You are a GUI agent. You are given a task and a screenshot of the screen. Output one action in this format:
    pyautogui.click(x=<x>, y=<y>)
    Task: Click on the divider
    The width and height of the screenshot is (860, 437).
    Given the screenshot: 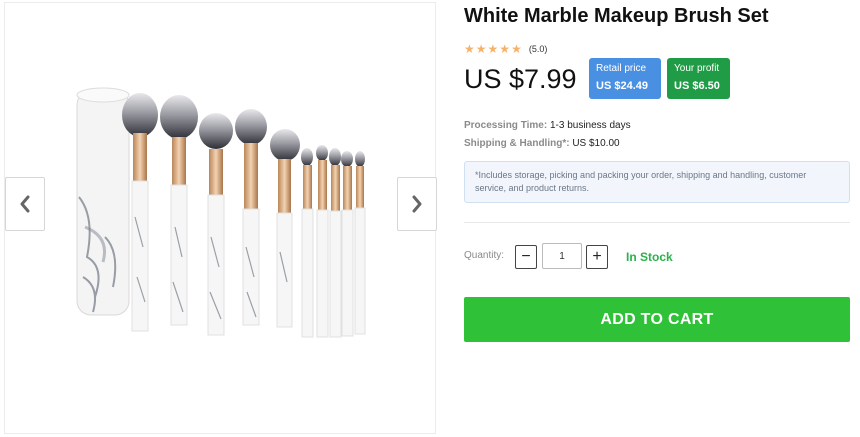 What is the action you would take?
    pyautogui.click(x=657, y=222)
    